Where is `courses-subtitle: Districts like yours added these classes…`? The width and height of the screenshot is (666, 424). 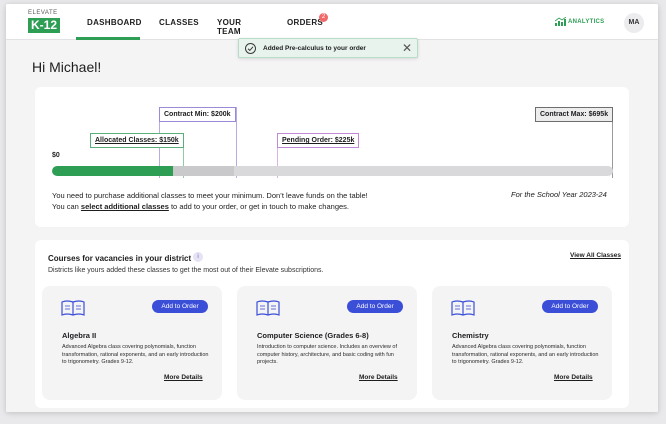
courses-subtitle: Districts like yours added these classes… is located at coordinates (186, 270).